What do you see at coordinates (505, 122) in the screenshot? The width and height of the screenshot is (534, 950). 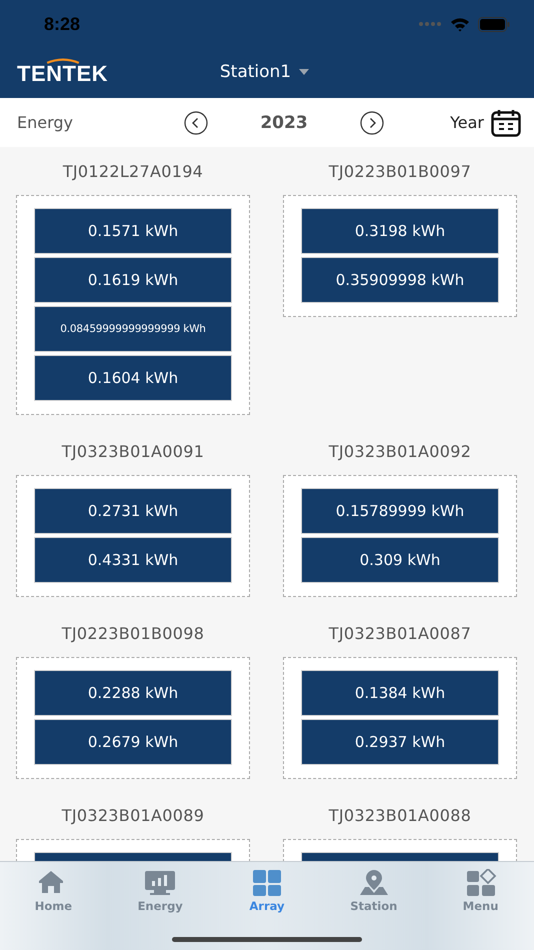 I see `calendar-icon` at bounding box center [505, 122].